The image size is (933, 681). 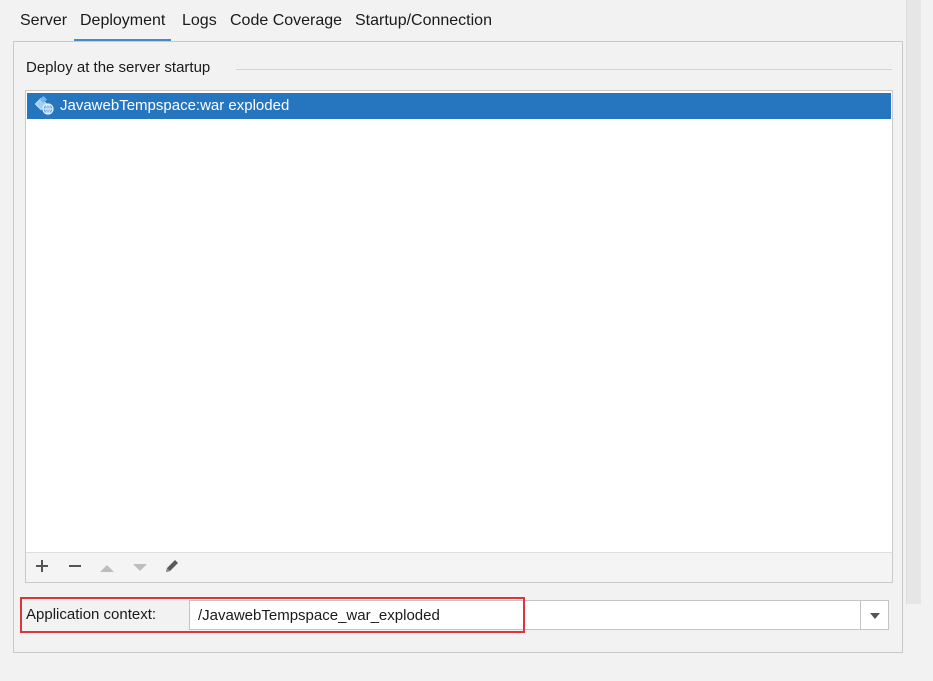 I want to click on move-up-icon, so click(x=107, y=568).